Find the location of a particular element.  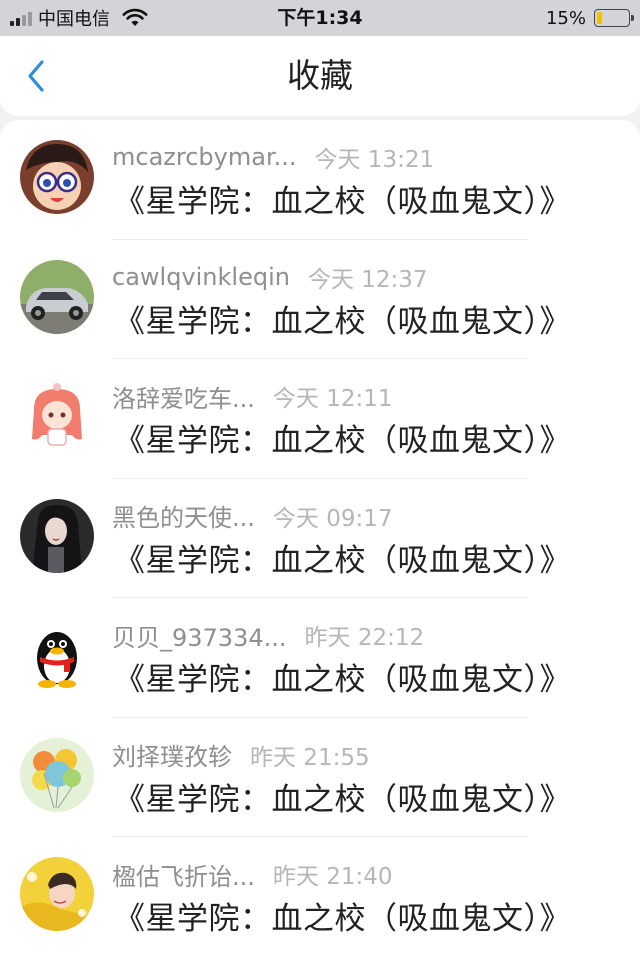

item-meta: 黑色的天使... 今天 09:17 is located at coordinates (252, 515).